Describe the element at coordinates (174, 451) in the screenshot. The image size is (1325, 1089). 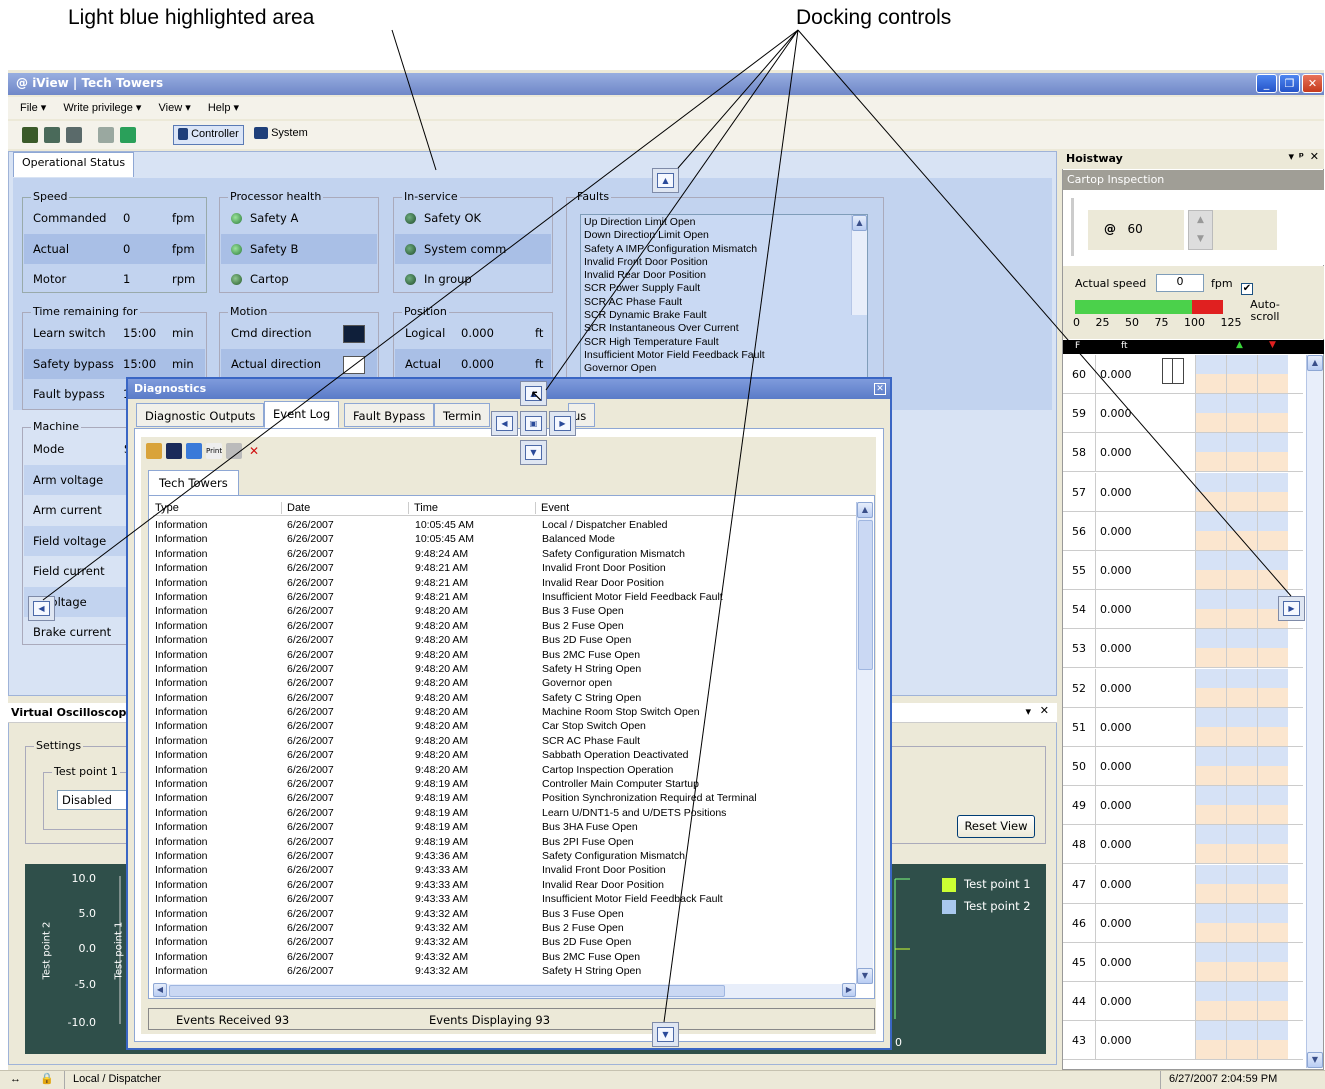
I see `save-icon` at that location.